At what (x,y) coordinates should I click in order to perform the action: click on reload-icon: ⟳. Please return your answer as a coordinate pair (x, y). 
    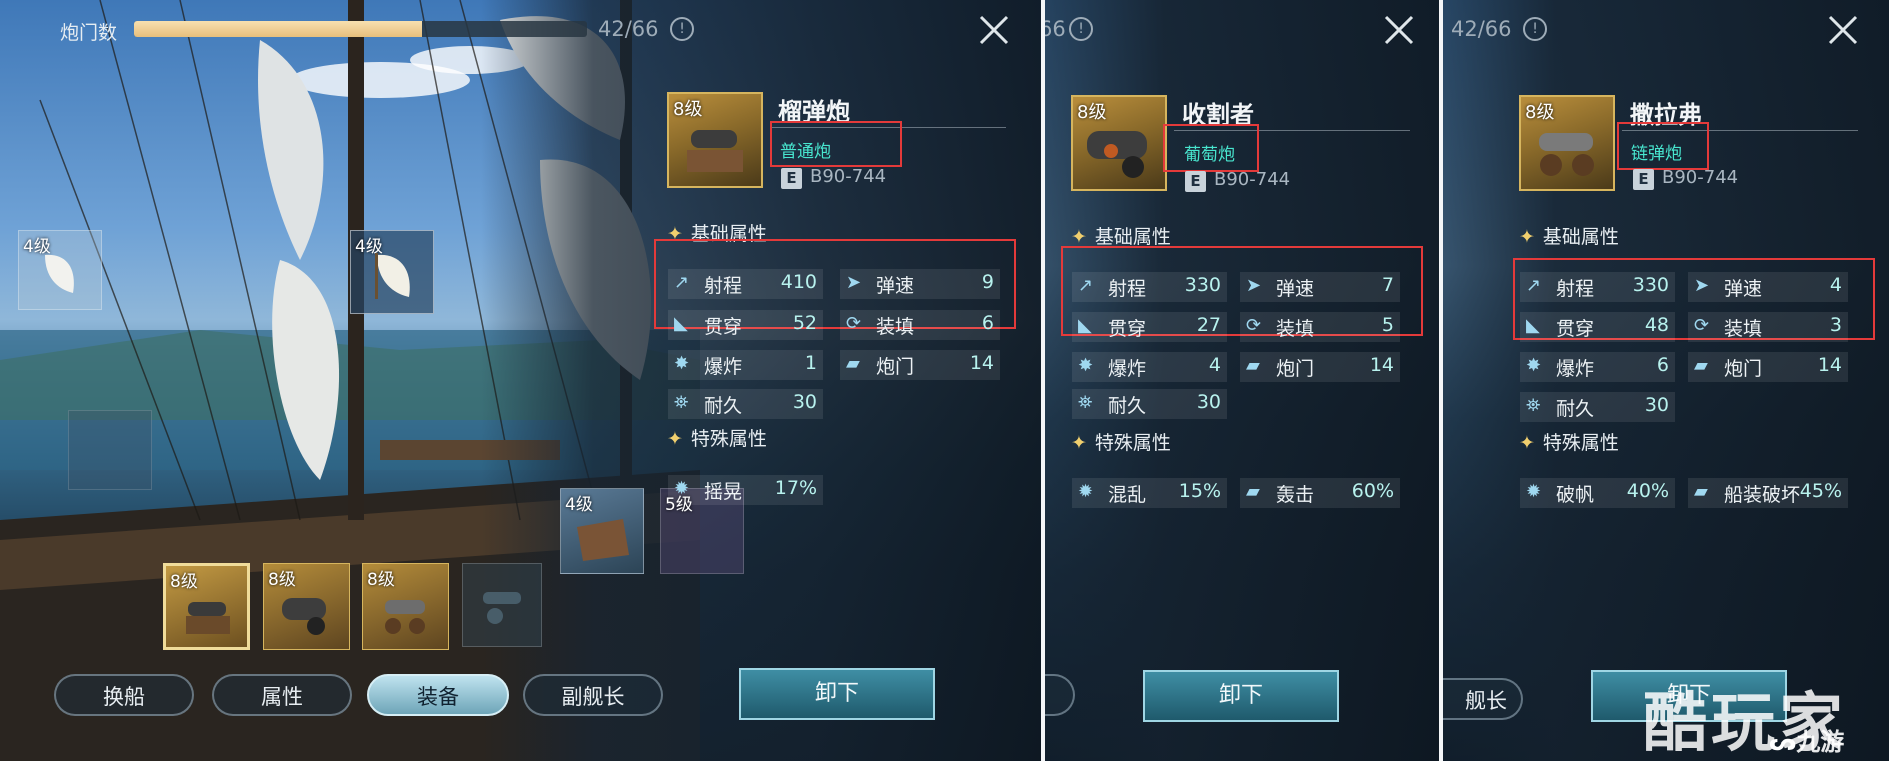
    Looking at the image, I should click on (1702, 325).